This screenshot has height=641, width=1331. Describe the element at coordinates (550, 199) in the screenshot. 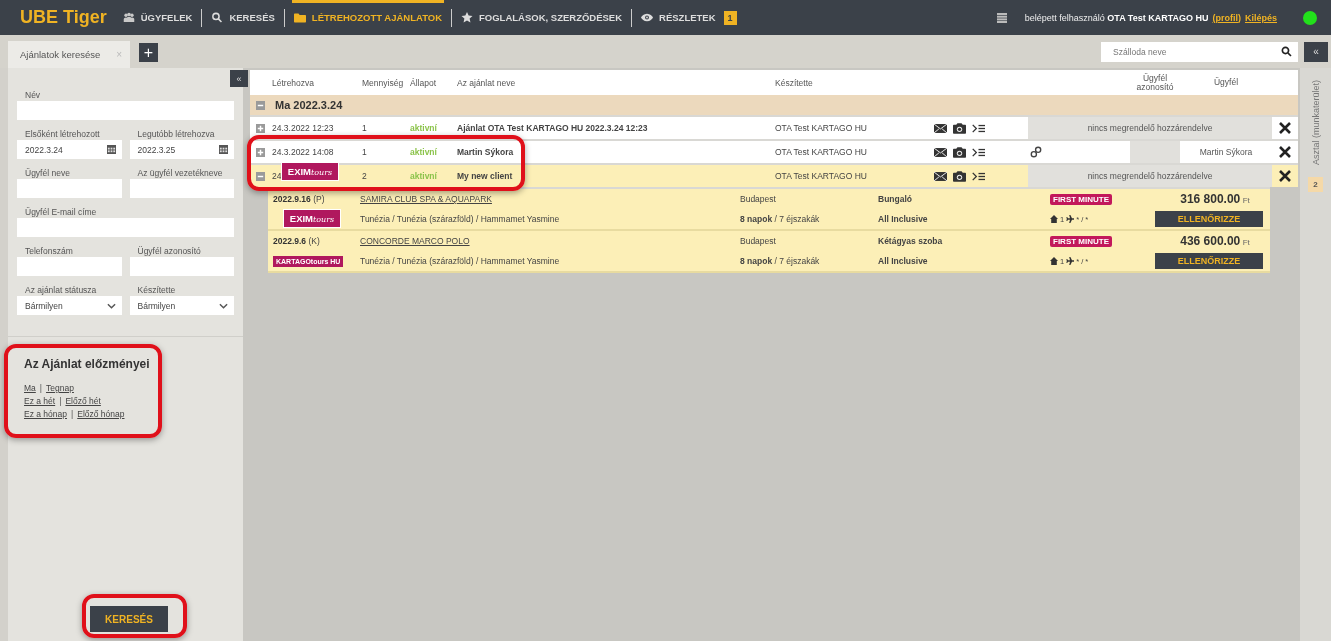

I see `hotel-name-link: SAMIRA CLUB SPA & AQUAPARK` at that location.